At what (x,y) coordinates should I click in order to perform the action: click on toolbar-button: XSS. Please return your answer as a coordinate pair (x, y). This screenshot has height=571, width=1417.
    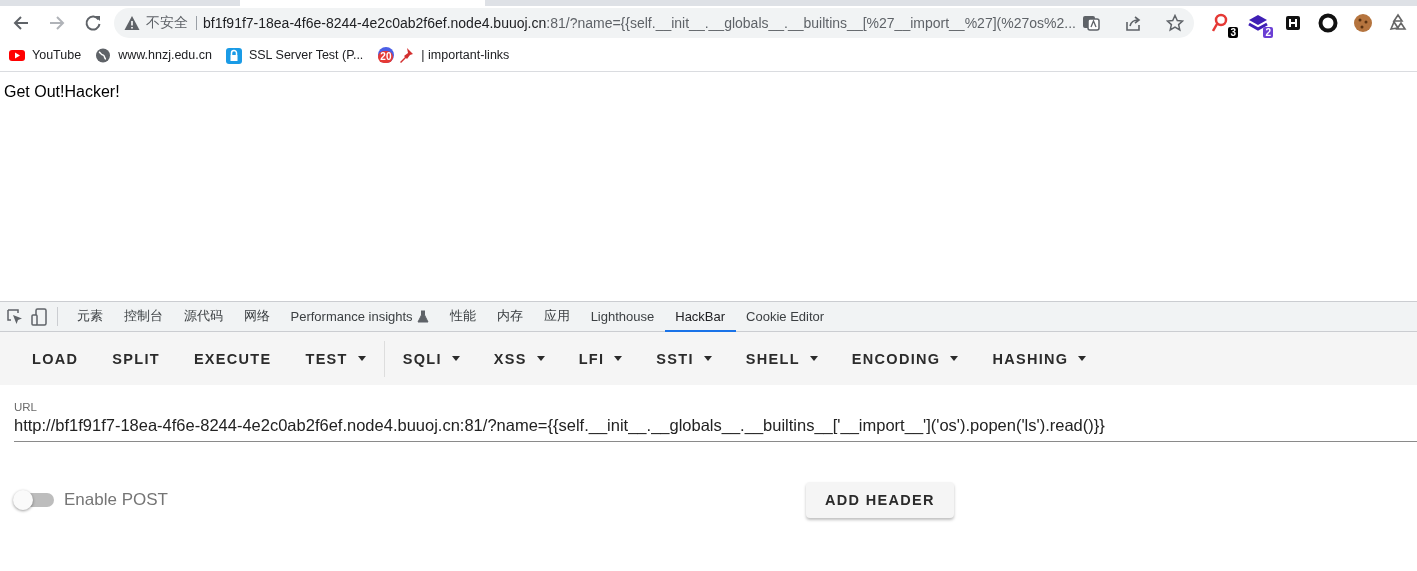
    Looking at the image, I should click on (519, 358).